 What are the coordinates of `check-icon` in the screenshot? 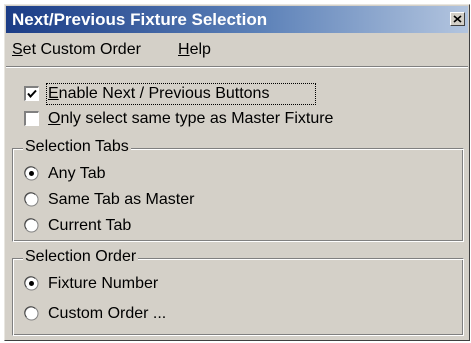 It's located at (32, 94).